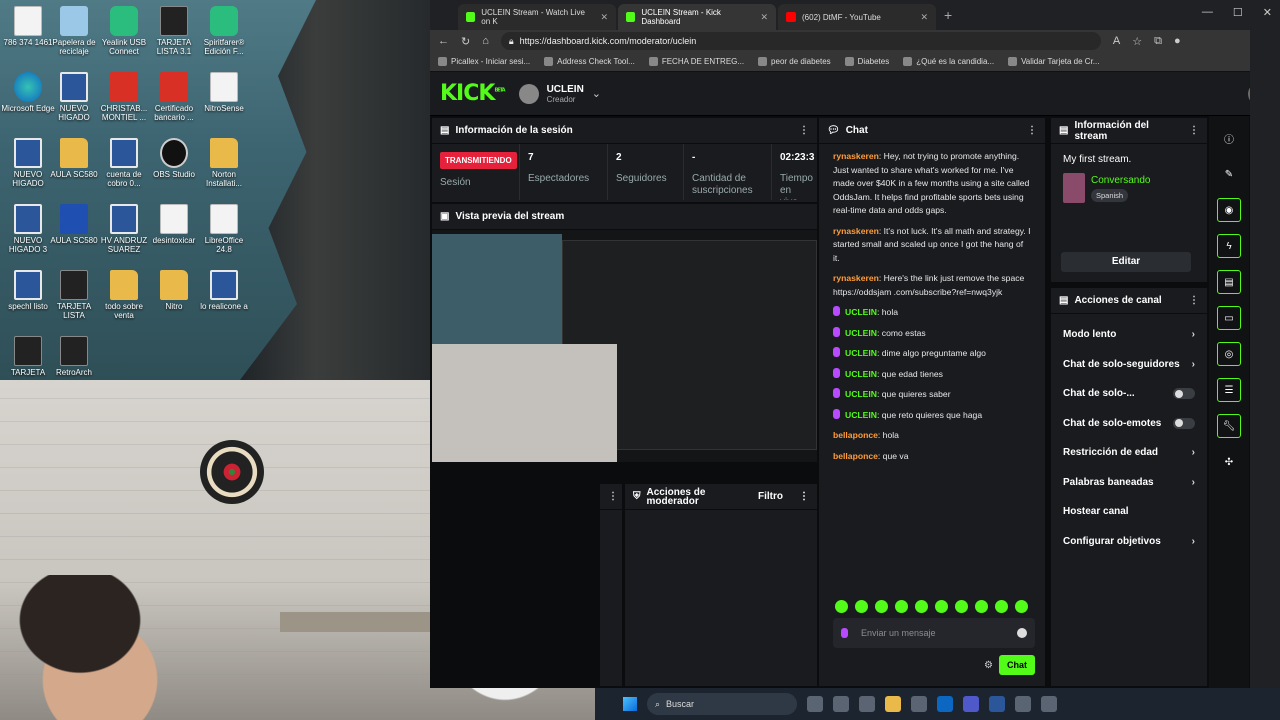  I want to click on edit-button: Editar, so click(1126, 262).